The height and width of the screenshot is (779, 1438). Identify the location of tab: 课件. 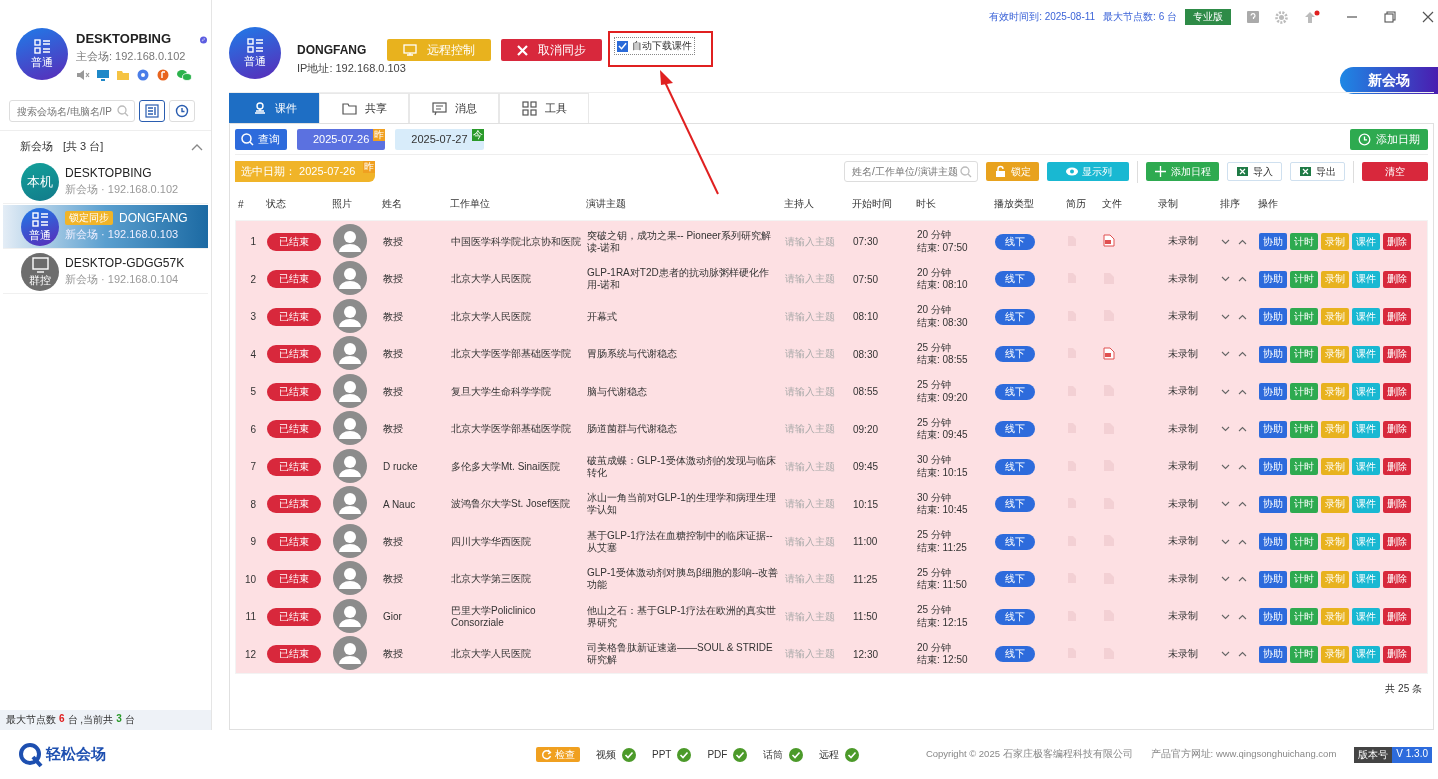
(274, 108).